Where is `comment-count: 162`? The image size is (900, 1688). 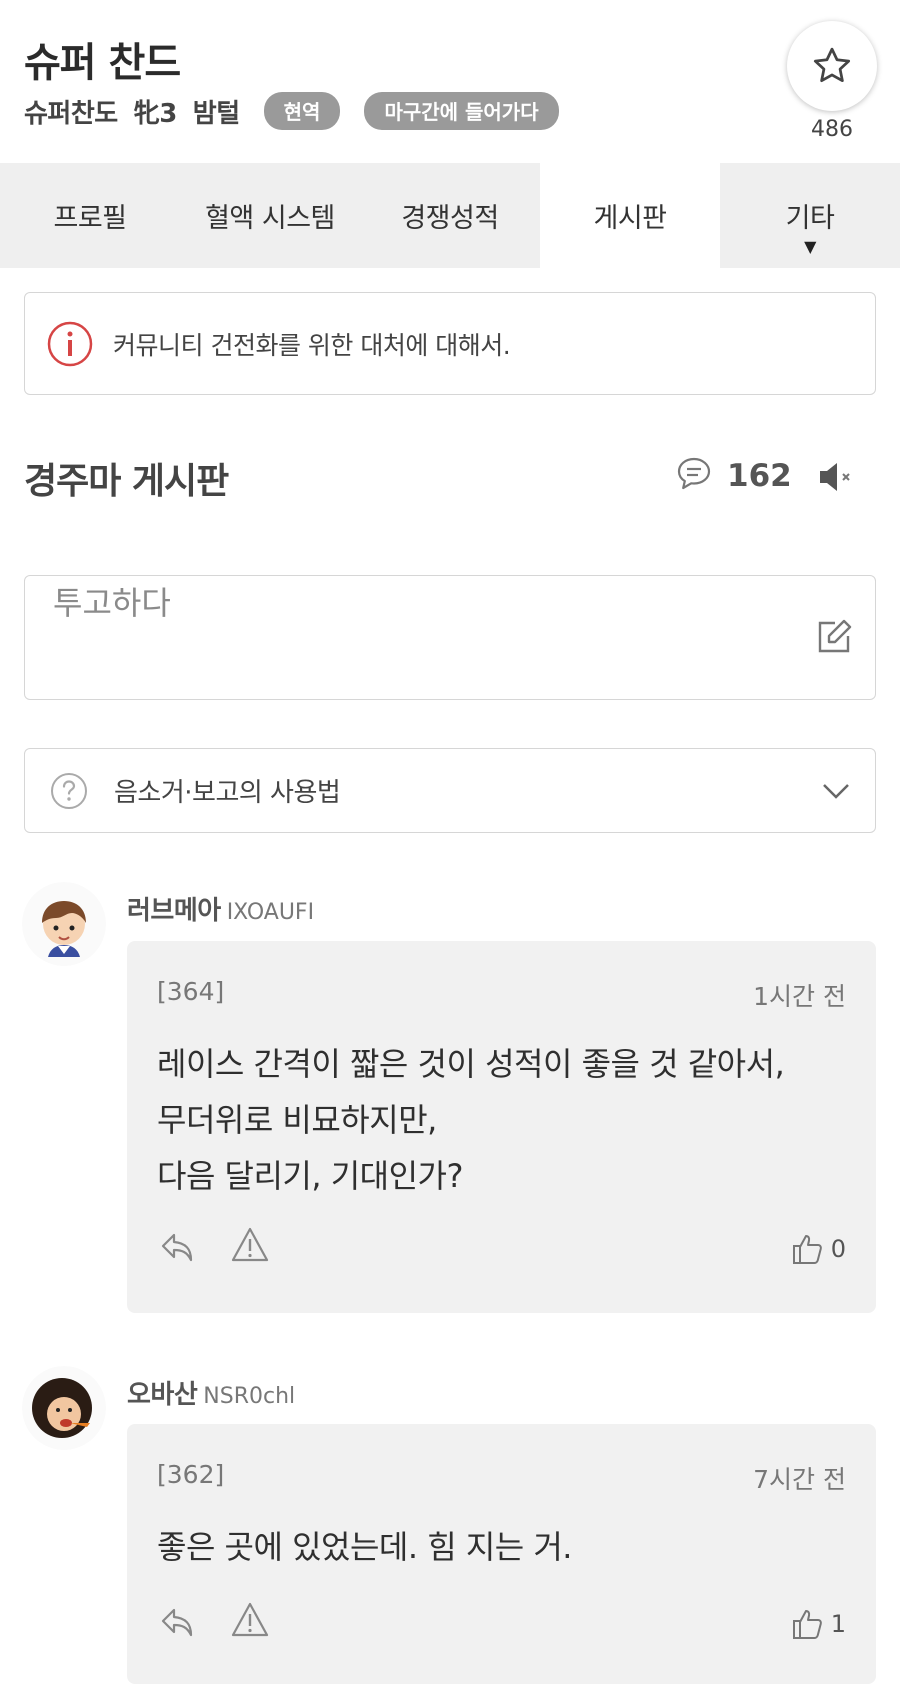 comment-count: 162 is located at coordinates (759, 476).